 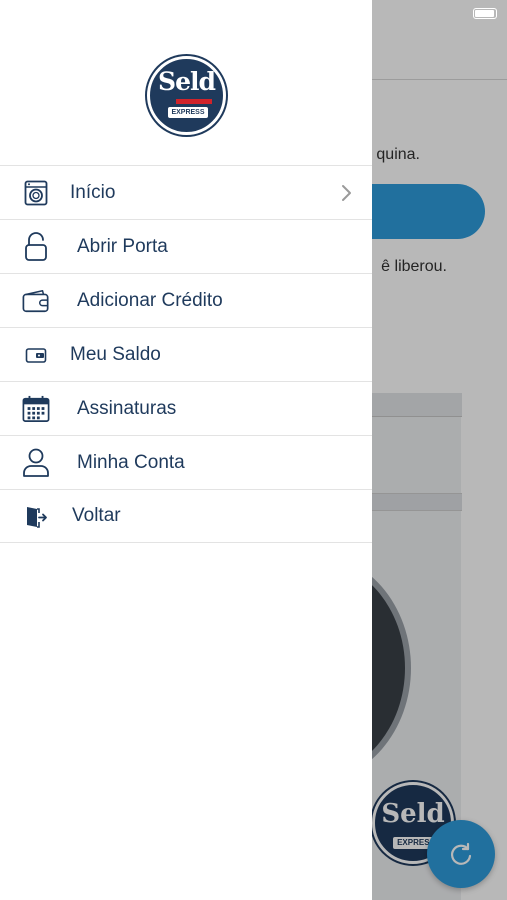 I want to click on menu-item-inicio: Início, so click(x=186, y=192).